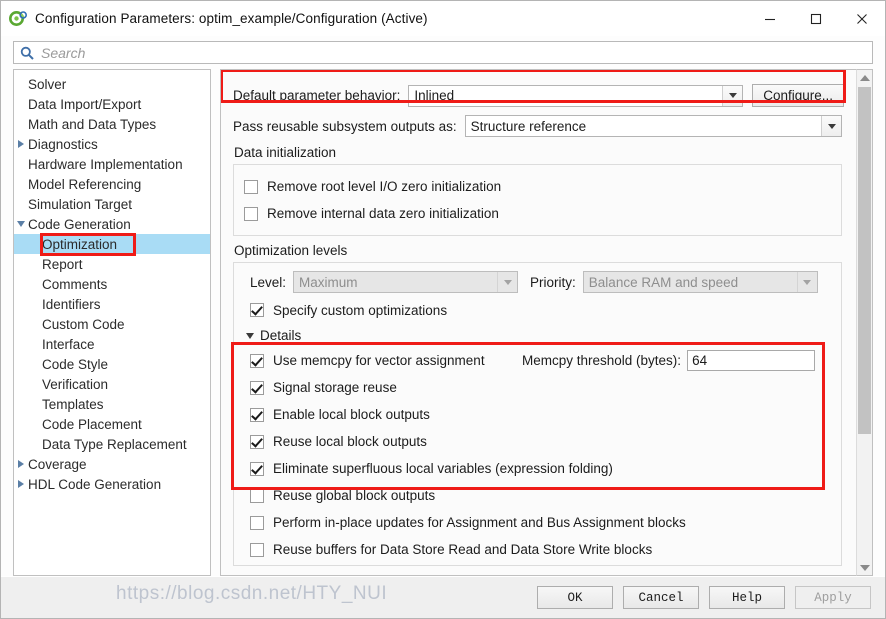  I want to click on sidebar-item-solver: Solver, so click(112, 84).